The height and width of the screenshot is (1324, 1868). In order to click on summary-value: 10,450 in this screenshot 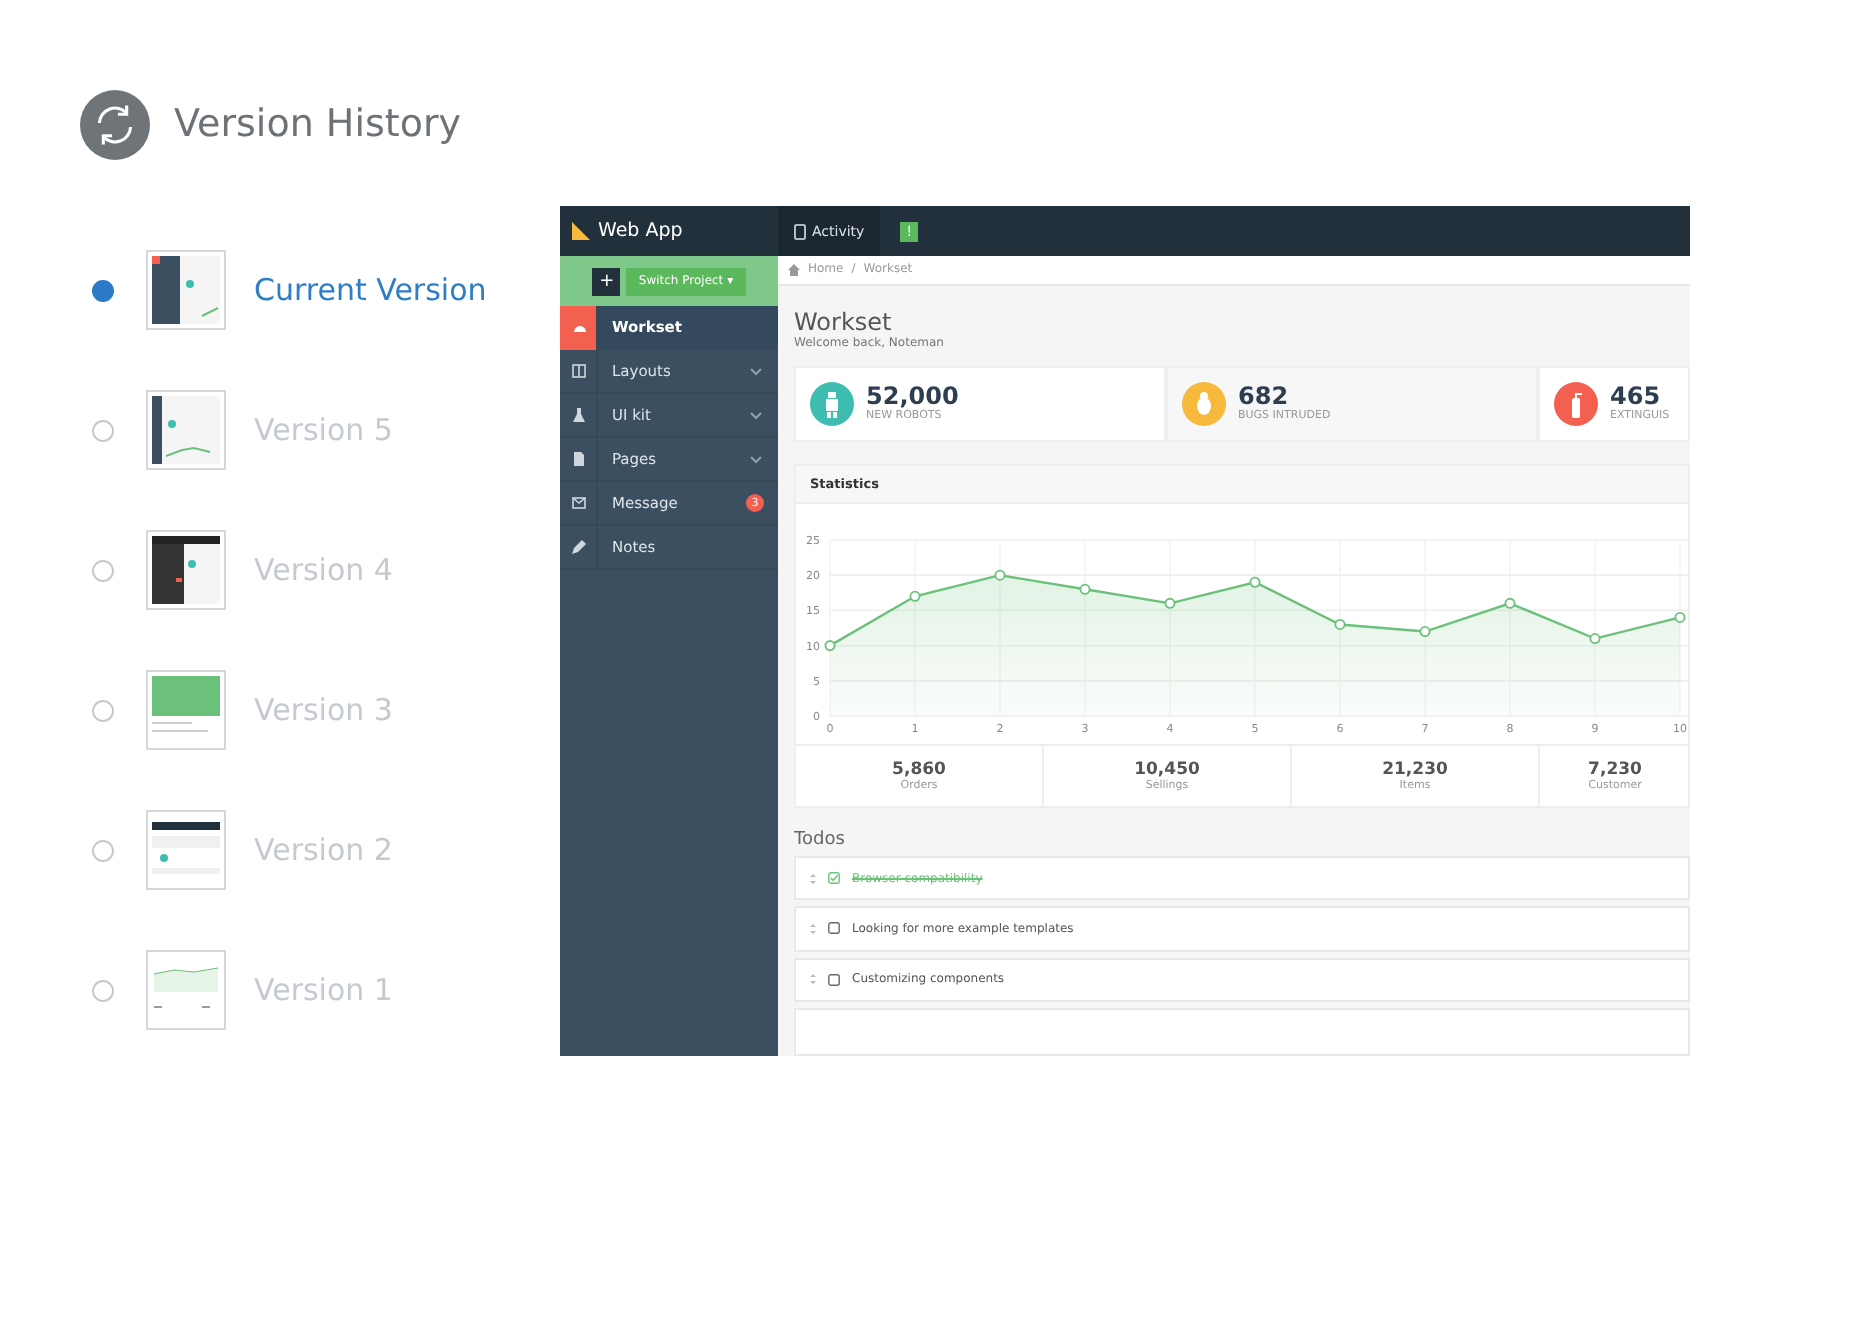, I will do `click(1167, 769)`.